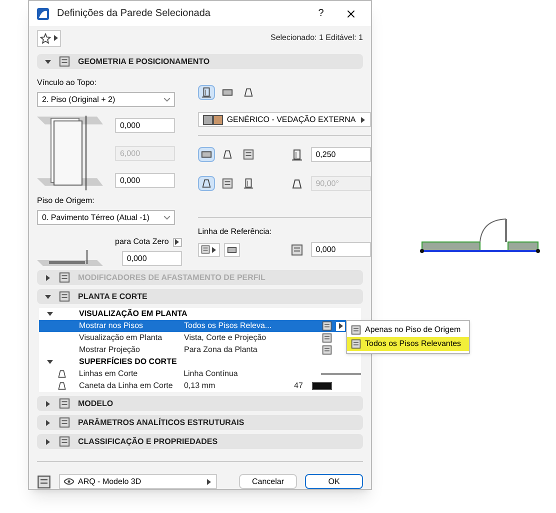 Image resolution: width=556 pixels, height=513 pixels. Describe the element at coordinates (341, 374) in the screenshot. I see `line-sample-icon` at that location.